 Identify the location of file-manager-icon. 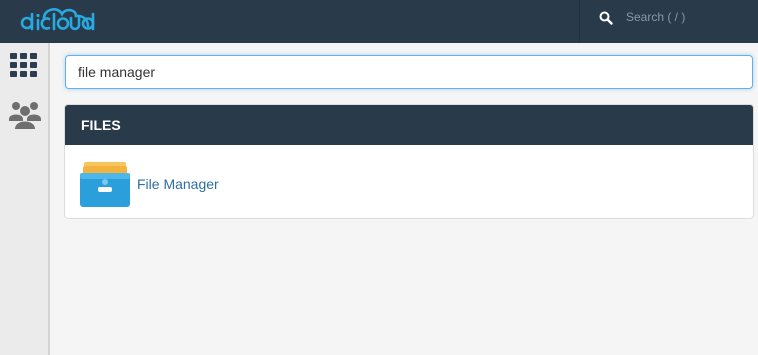
(105, 184).